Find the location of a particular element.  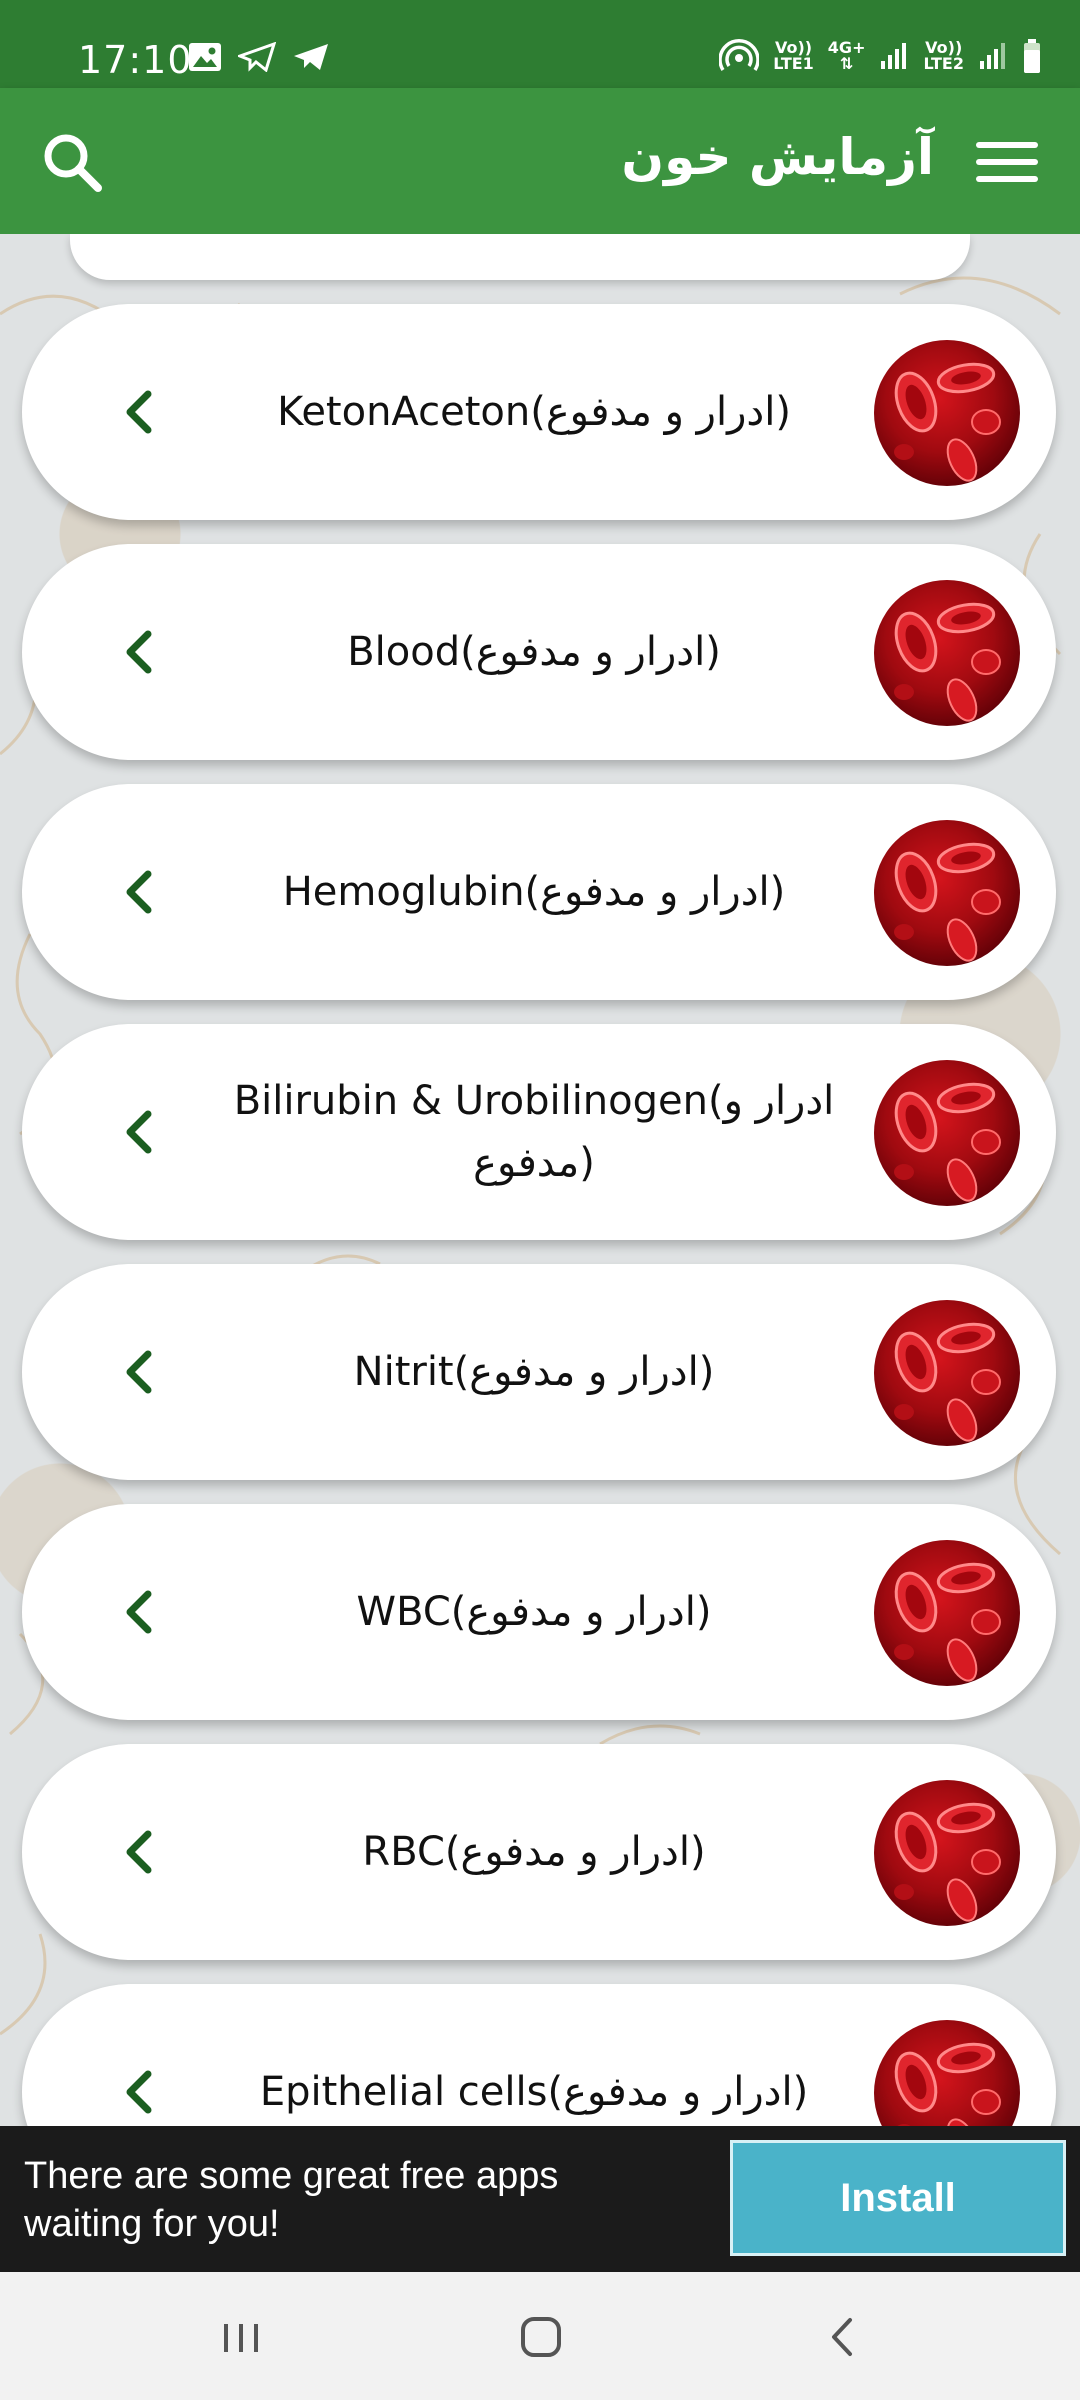

home-button is located at coordinates (541, 2337).